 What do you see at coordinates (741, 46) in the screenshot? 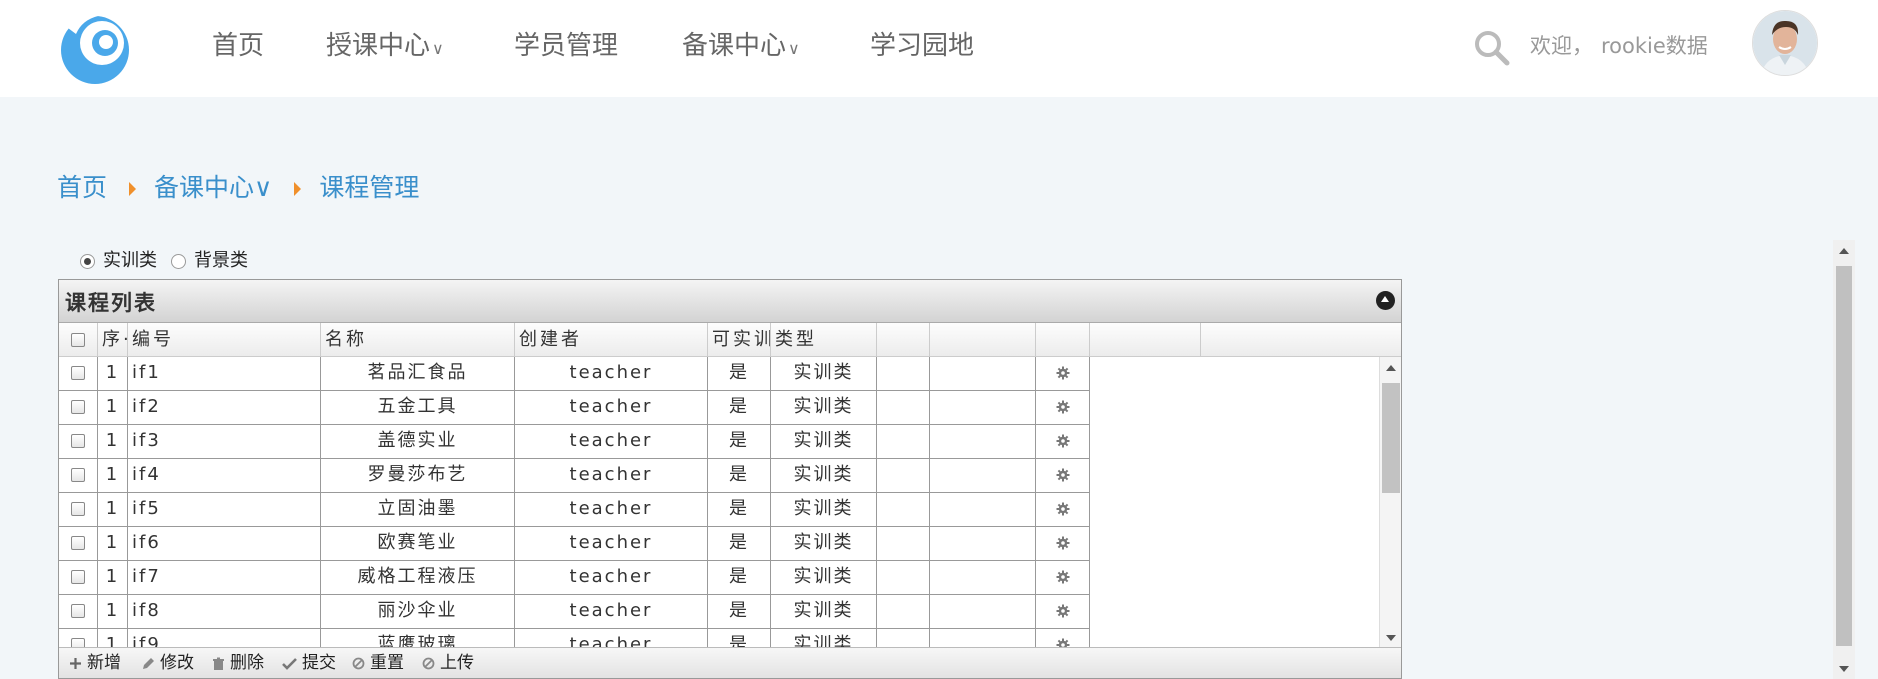
I see `nav-item-prep-center: 备课中心 ∨` at bounding box center [741, 46].